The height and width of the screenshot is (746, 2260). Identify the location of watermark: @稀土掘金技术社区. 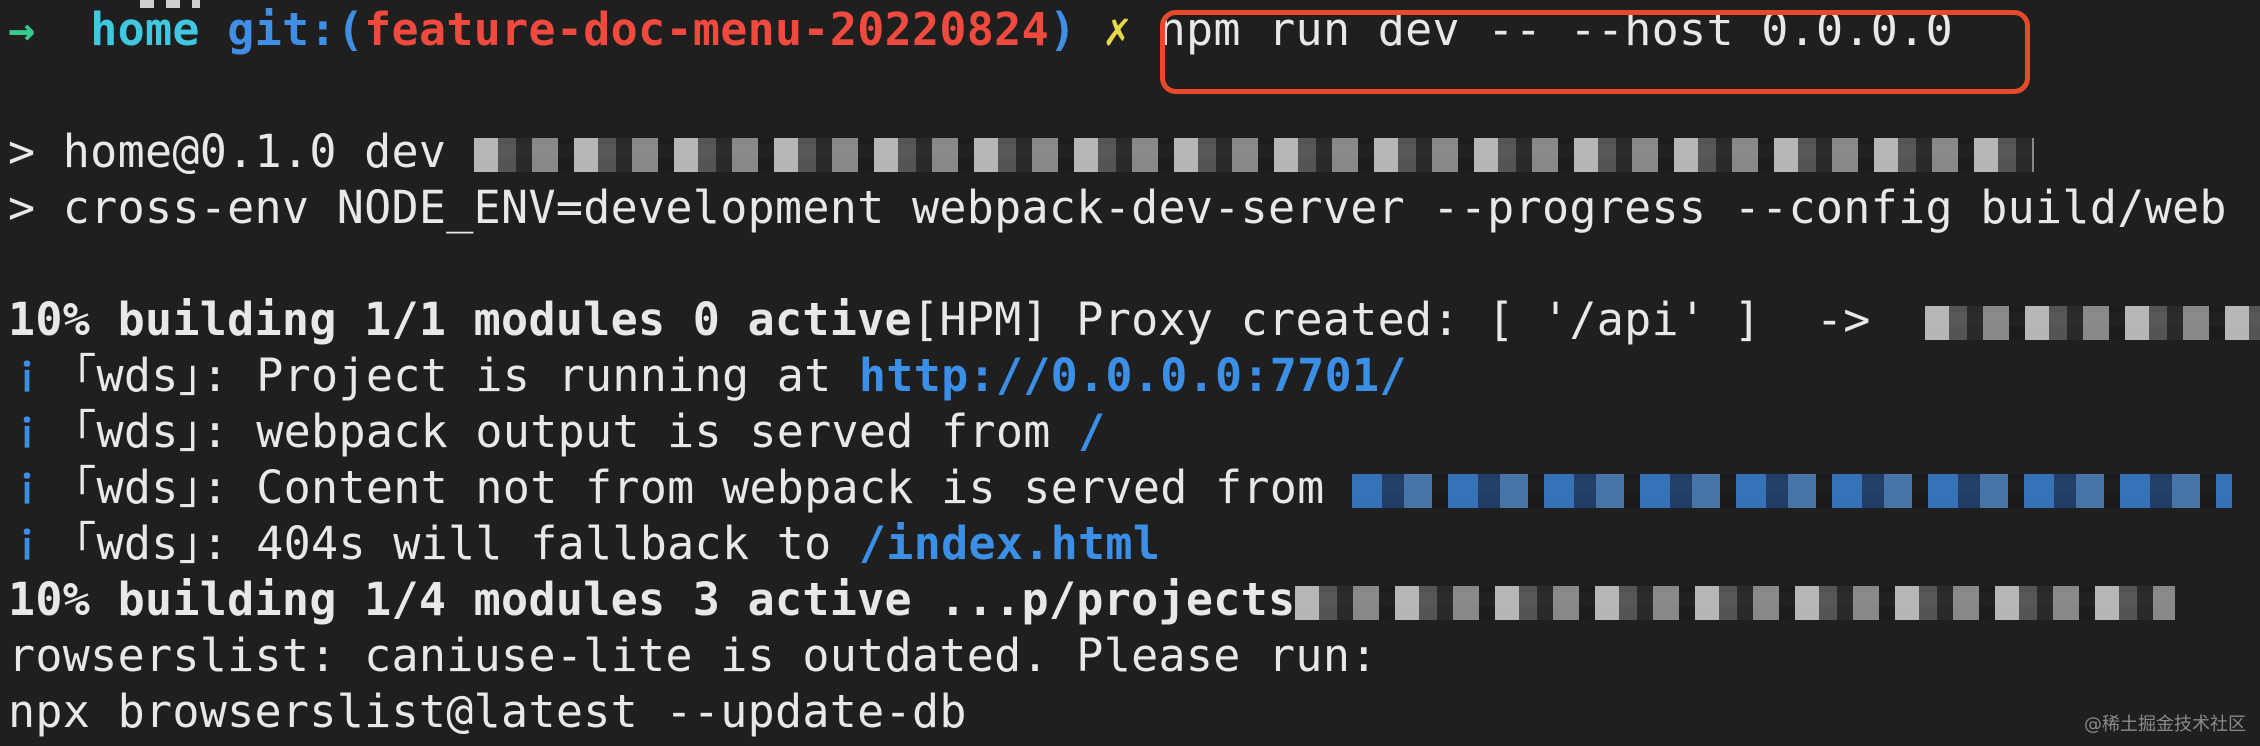
(2165, 724).